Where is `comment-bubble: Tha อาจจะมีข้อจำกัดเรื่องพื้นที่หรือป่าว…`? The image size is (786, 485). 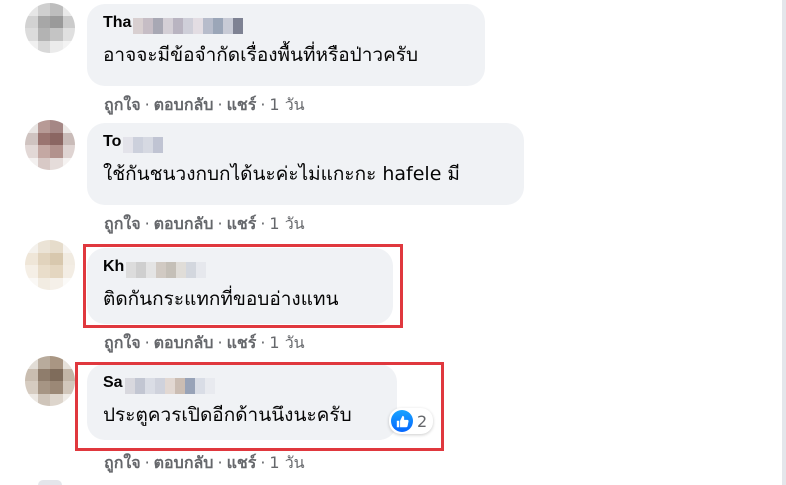 comment-bubble: Tha อาจจะมีข้อจำกัดเรื่องพื้นที่หรือป่าว… is located at coordinates (286, 45).